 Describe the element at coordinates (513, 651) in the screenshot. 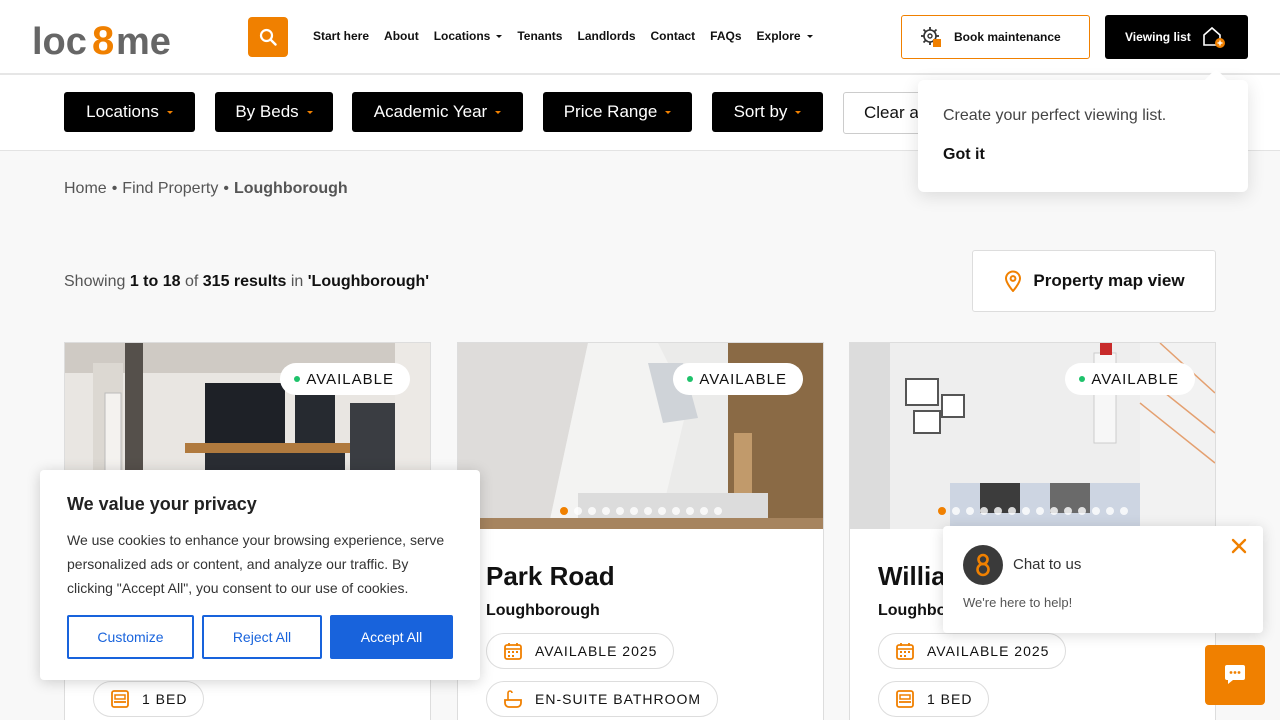

I see `calendar-icon` at that location.